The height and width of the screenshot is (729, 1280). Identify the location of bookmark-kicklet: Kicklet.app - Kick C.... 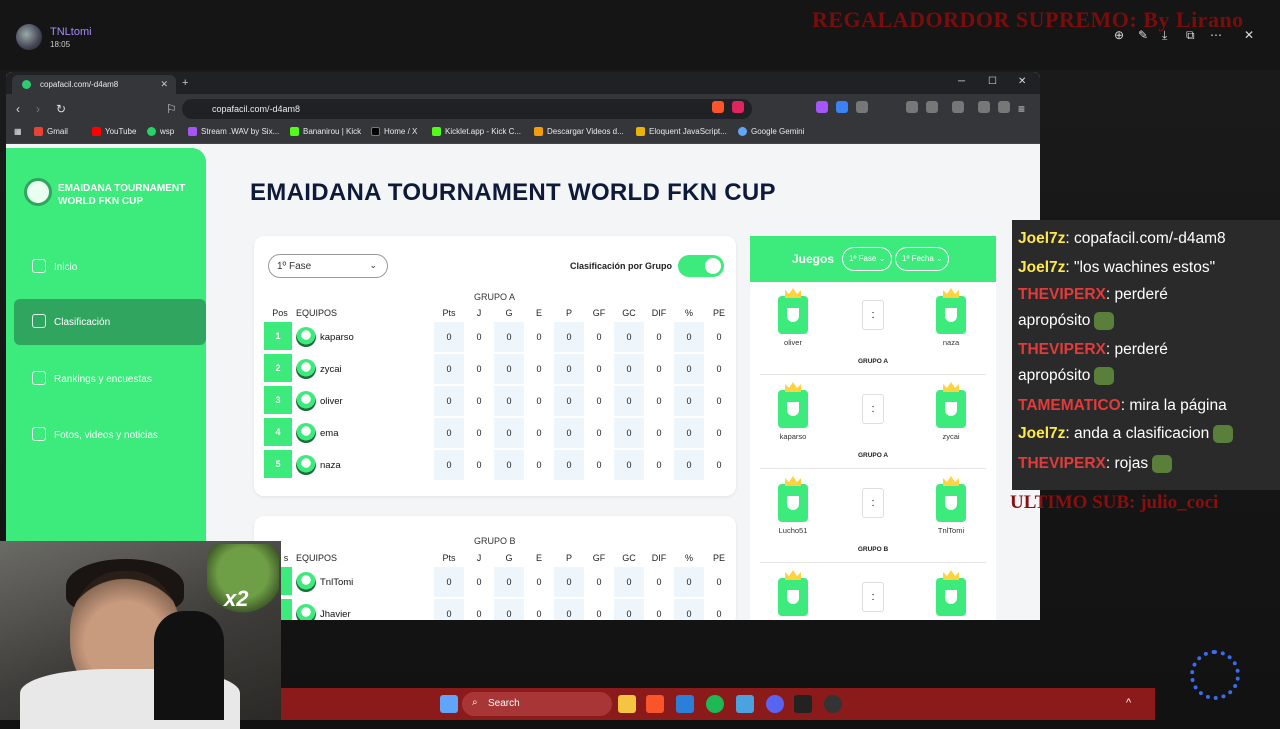
(476, 131).